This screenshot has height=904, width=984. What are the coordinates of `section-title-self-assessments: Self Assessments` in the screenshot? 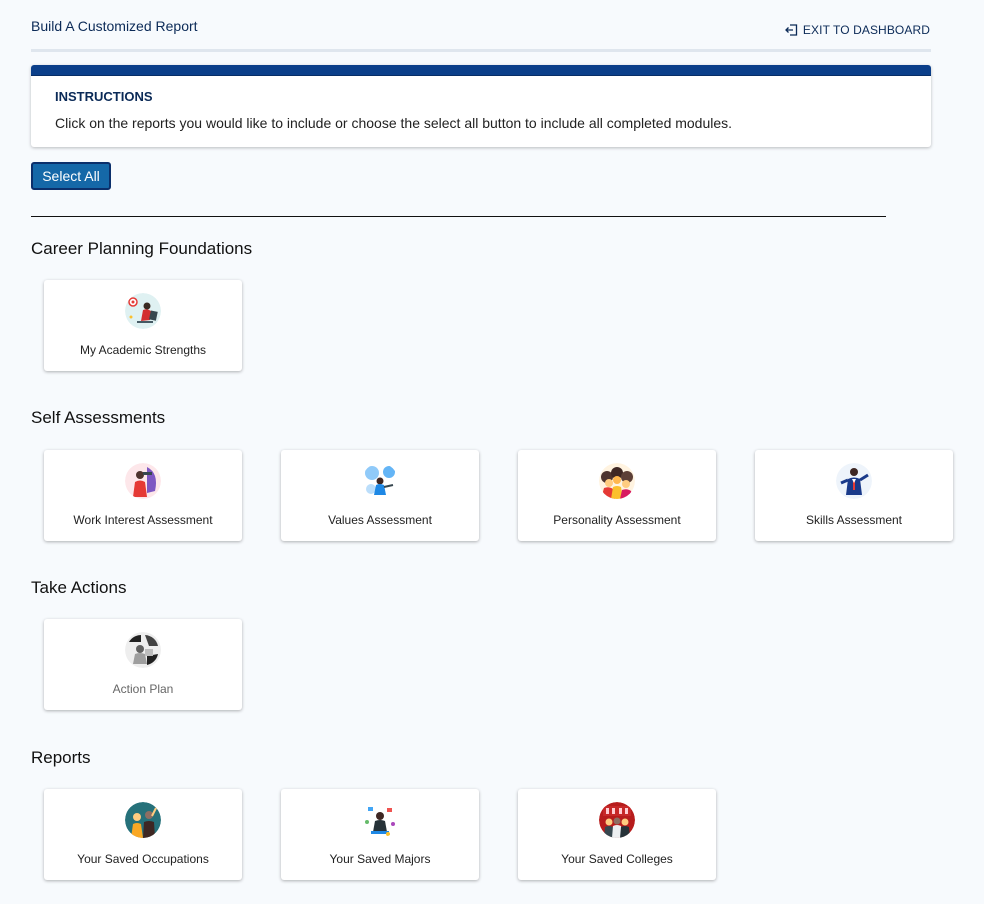 It's located at (98, 417).